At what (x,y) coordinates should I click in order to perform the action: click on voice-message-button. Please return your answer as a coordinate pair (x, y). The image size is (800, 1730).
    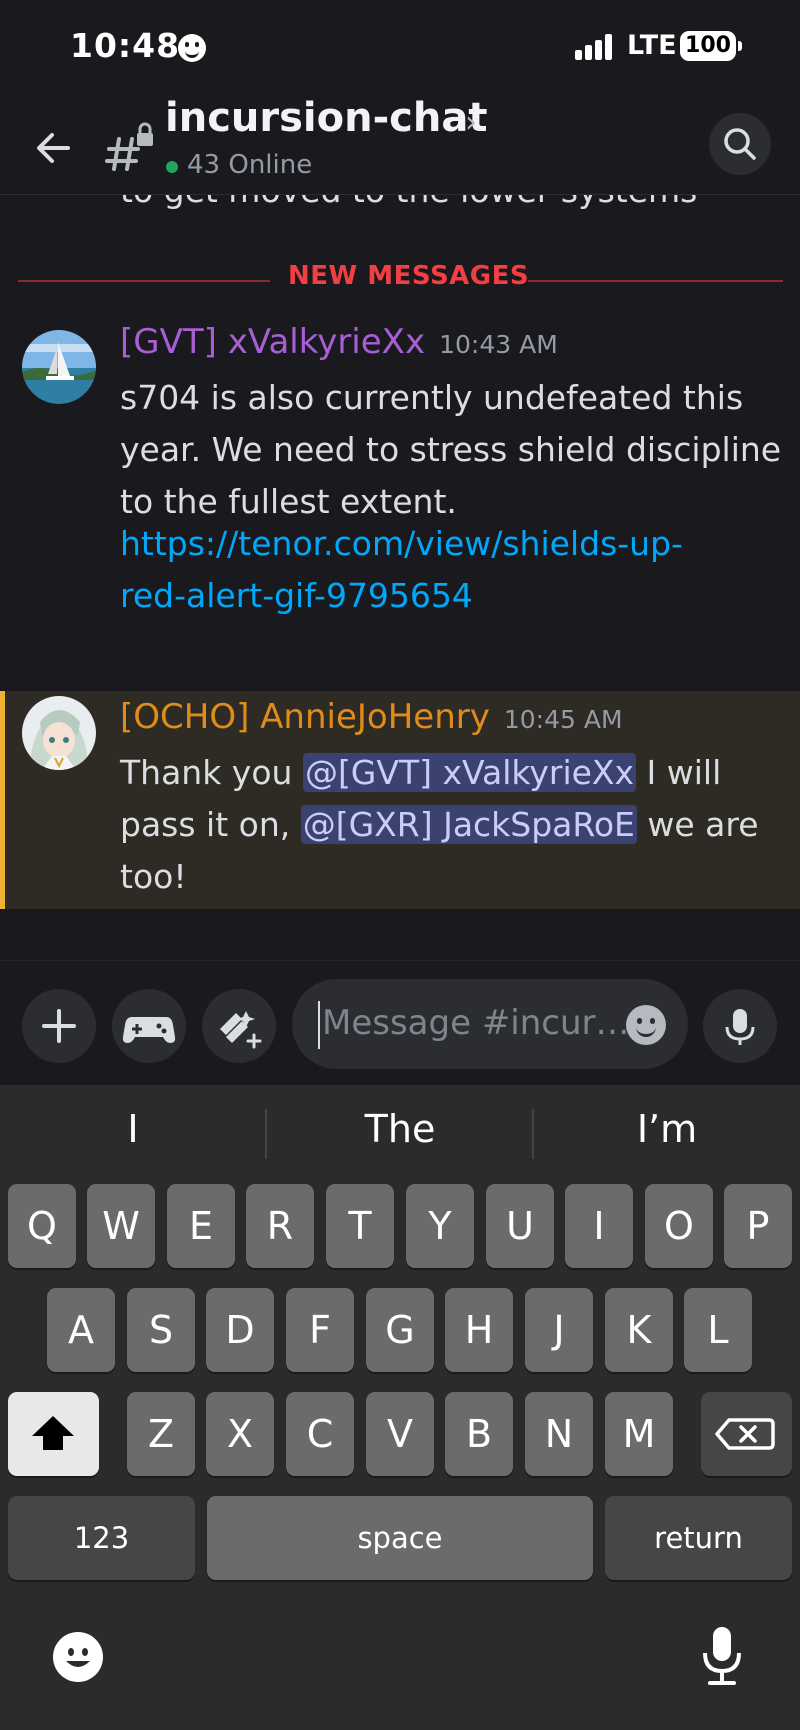
    Looking at the image, I should click on (740, 1026).